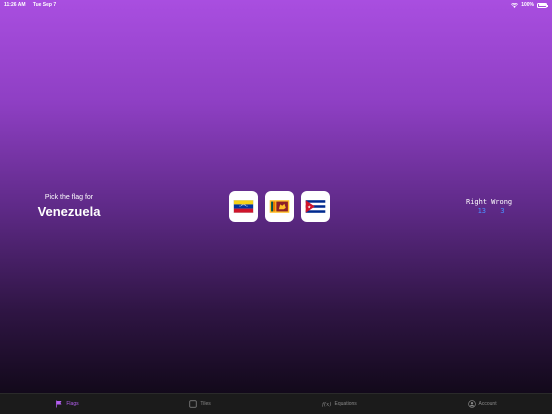 Image resolution: width=552 pixels, height=414 pixels. I want to click on wifi-icon, so click(515, 5).